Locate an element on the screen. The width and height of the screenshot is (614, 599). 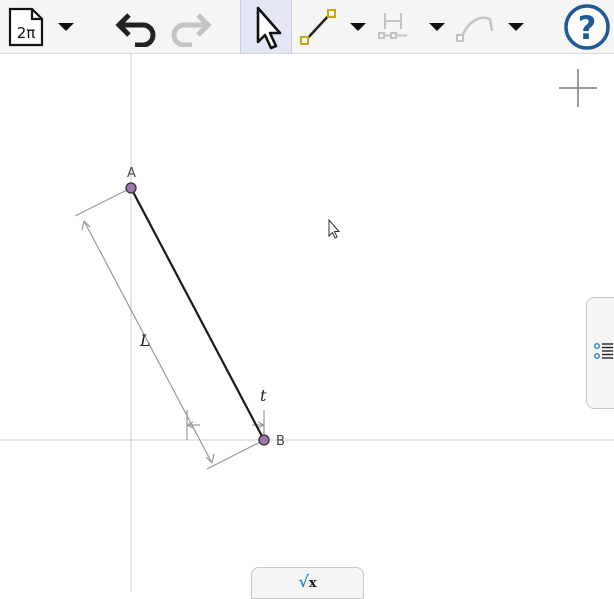
input-bar-label: √x is located at coordinates (307, 585).